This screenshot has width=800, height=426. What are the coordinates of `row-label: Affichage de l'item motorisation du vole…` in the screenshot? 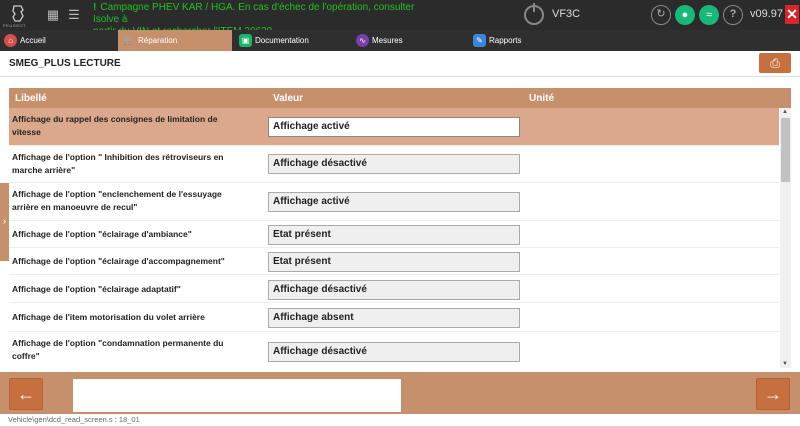 It's located at (108, 317).